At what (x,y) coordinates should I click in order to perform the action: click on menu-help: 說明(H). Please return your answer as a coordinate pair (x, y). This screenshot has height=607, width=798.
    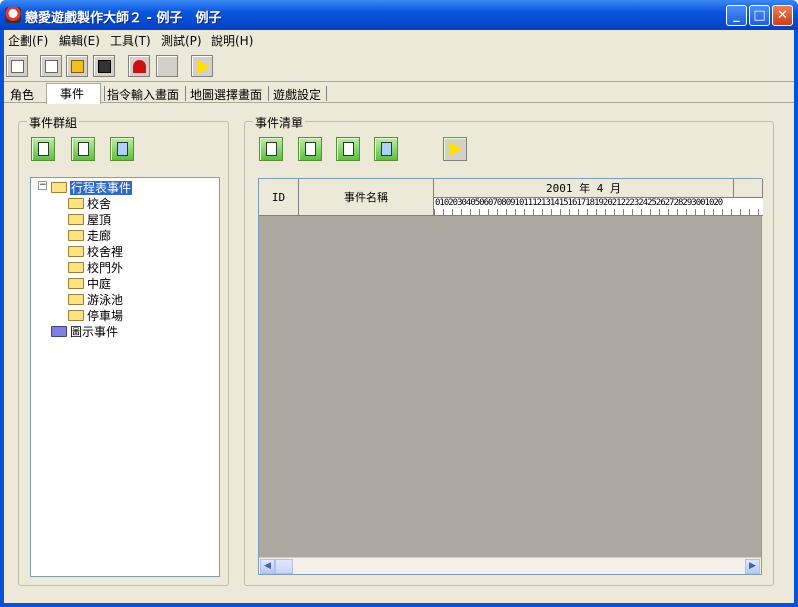
    Looking at the image, I should click on (232, 40).